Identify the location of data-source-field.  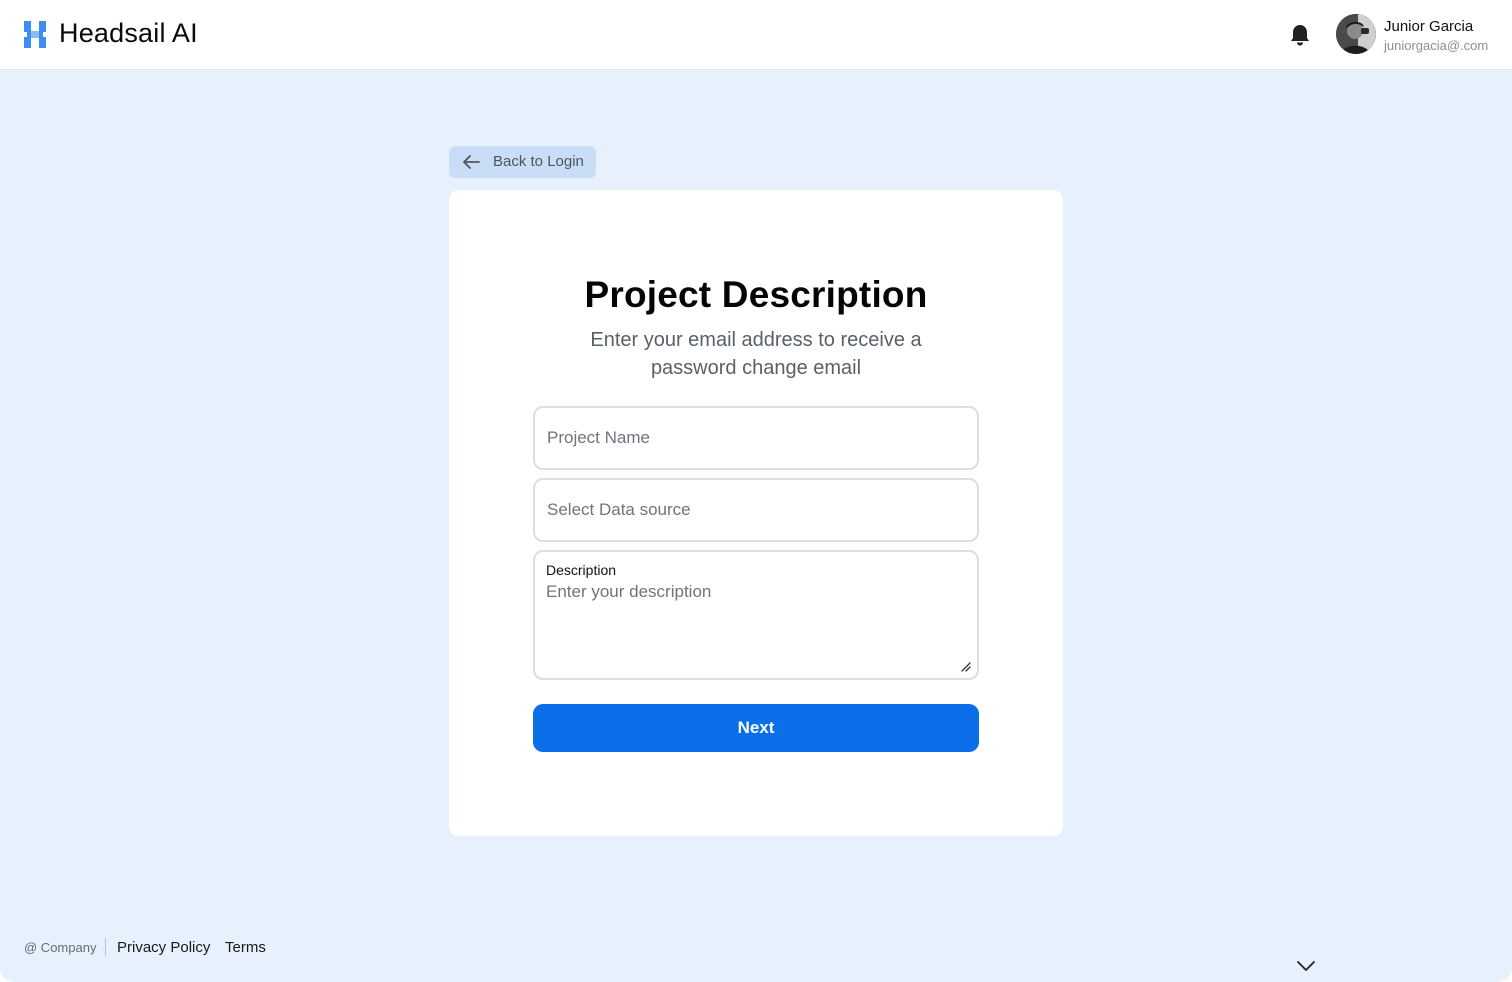
(756, 510).